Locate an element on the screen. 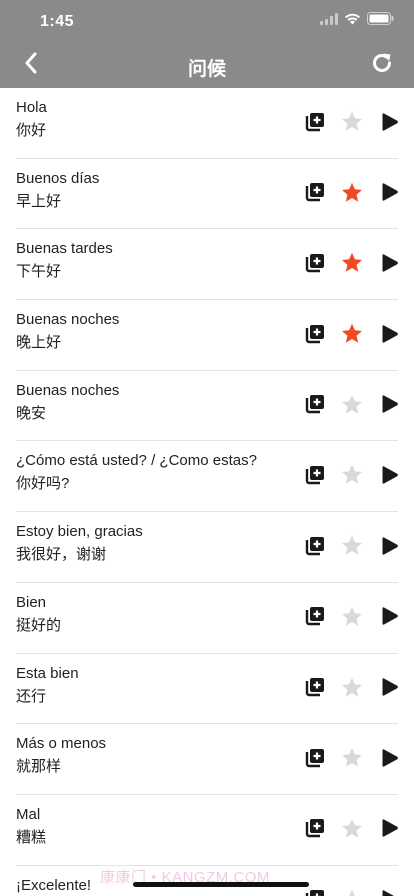 This screenshot has width=414, height=896. phrase-text-block: Esta bien 还行 is located at coordinates (47, 685).